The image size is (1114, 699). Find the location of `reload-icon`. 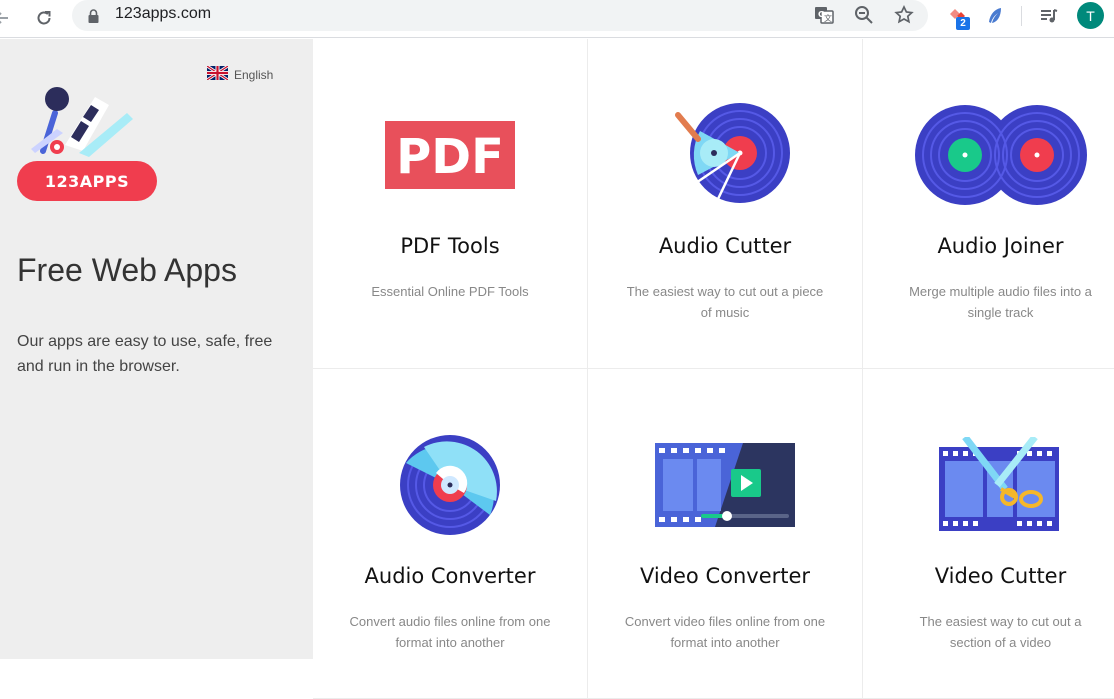

reload-icon is located at coordinates (44, 18).